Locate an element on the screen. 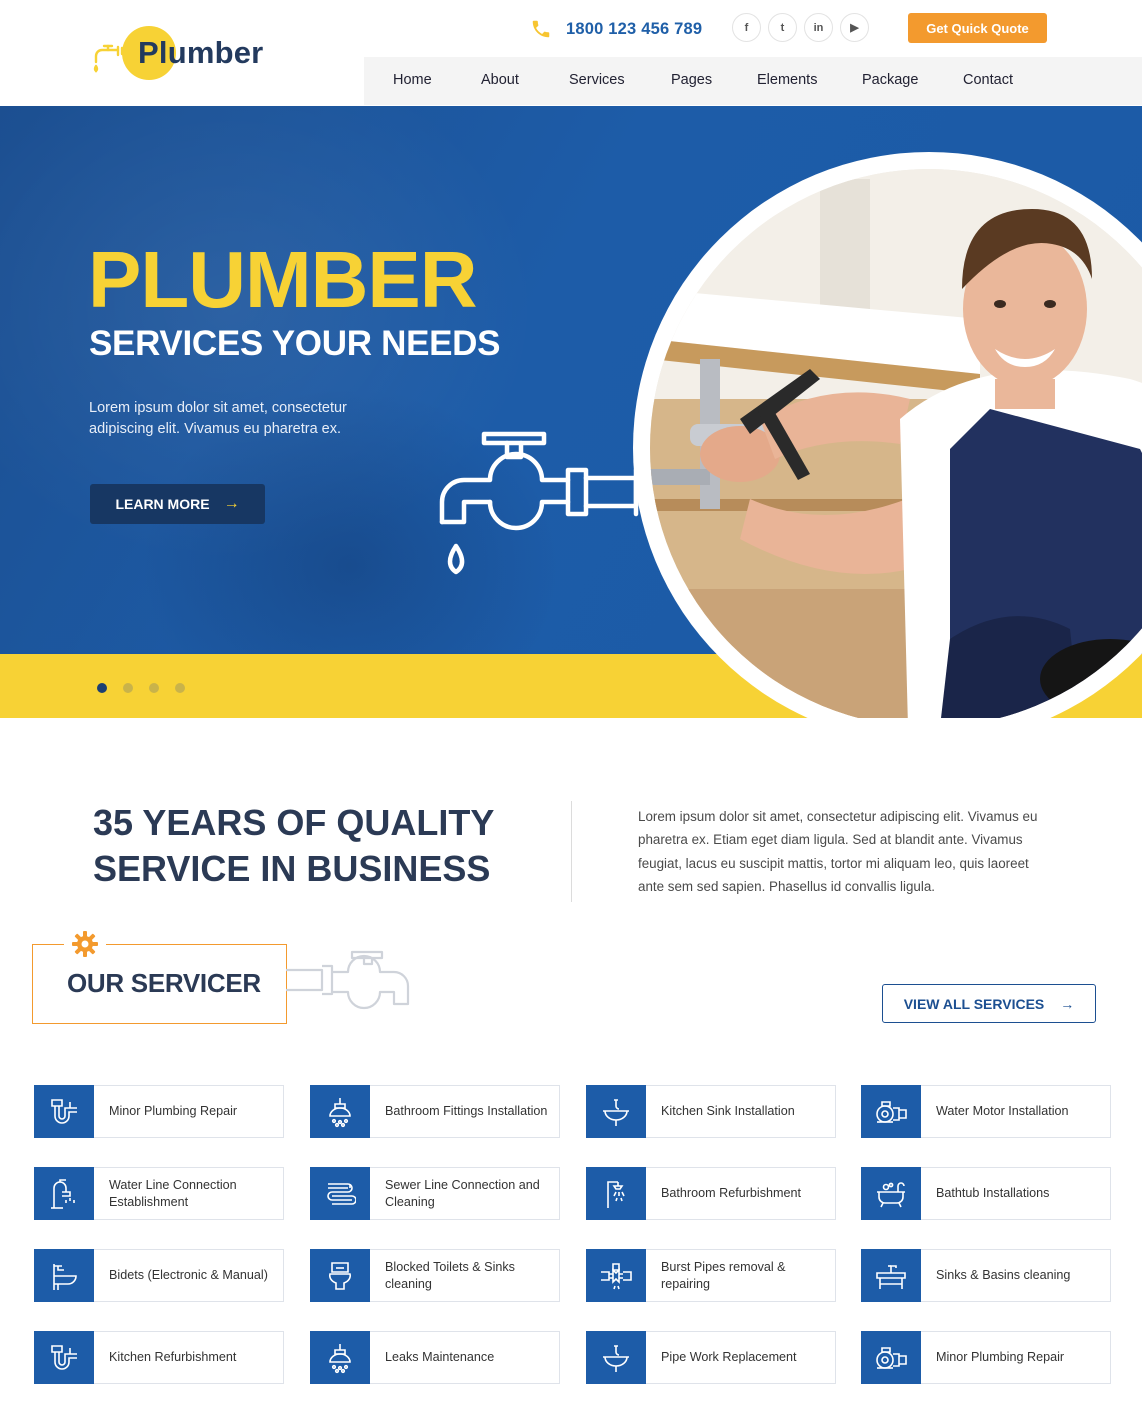  service-card: Kitchen Refurbishment is located at coordinates (159, 1357).